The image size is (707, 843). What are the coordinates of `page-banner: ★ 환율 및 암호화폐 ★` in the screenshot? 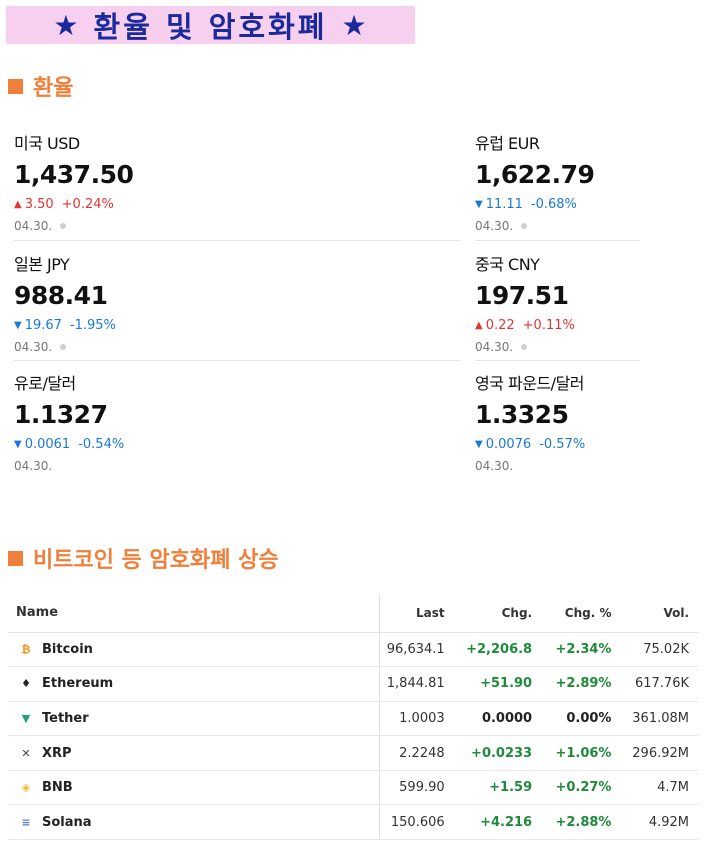 It's located at (210, 25).